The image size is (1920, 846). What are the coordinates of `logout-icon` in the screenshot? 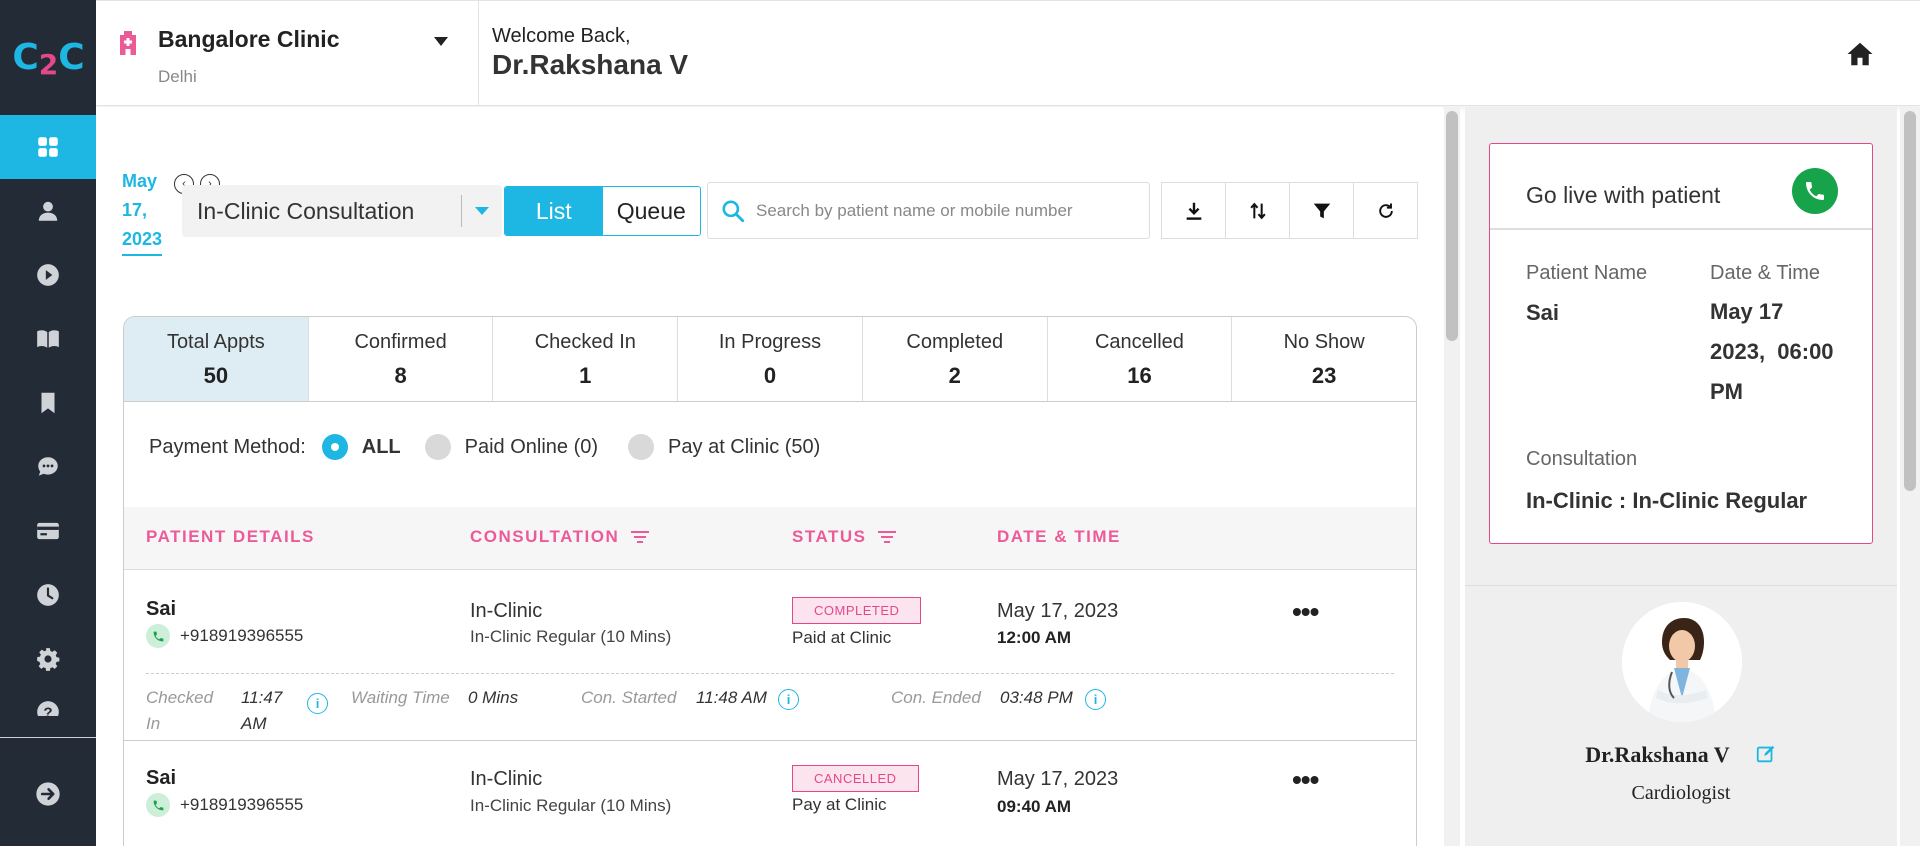 It's located at (48, 794).